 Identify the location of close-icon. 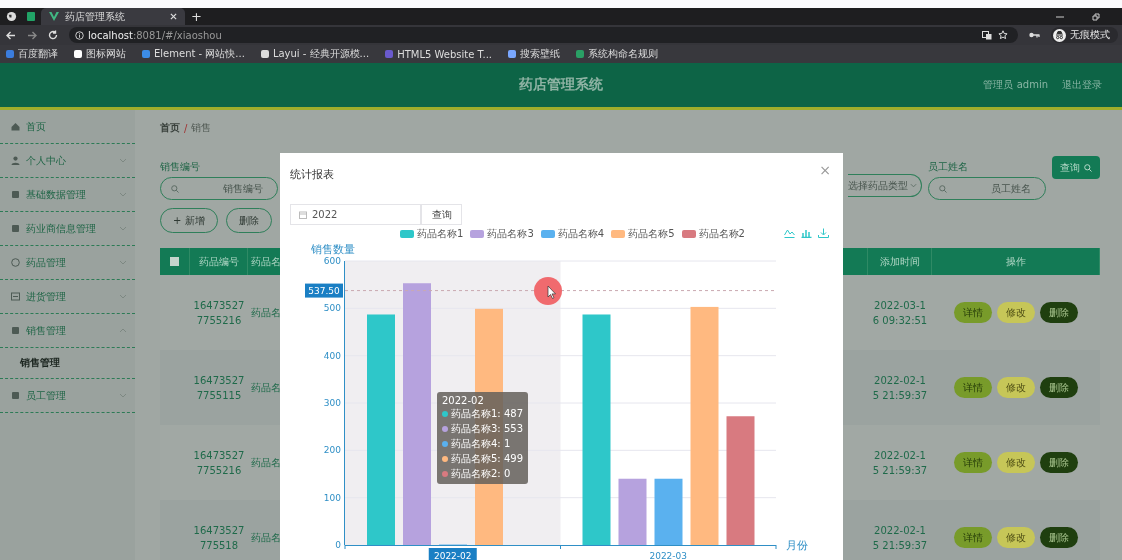
(173, 16).